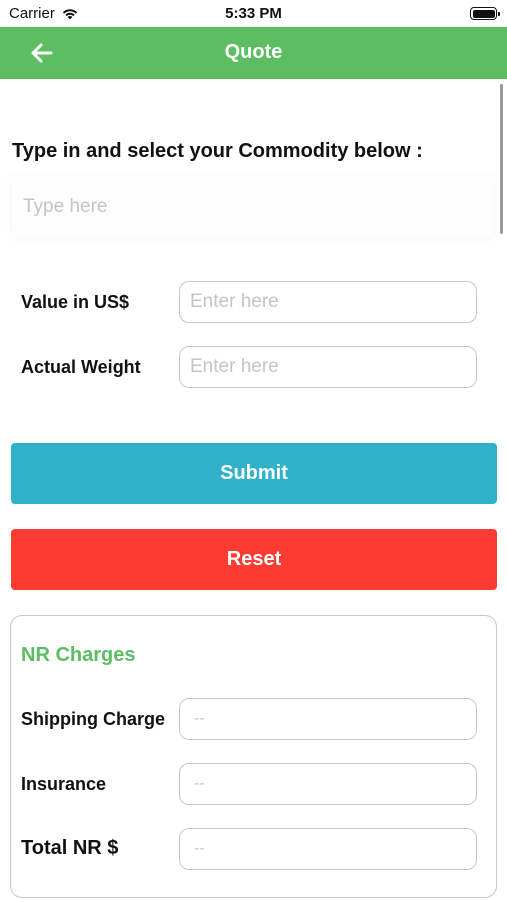 This screenshot has width=507, height=900. What do you see at coordinates (81, 367) in the screenshot?
I see `weight-label: Actual Weight` at bounding box center [81, 367].